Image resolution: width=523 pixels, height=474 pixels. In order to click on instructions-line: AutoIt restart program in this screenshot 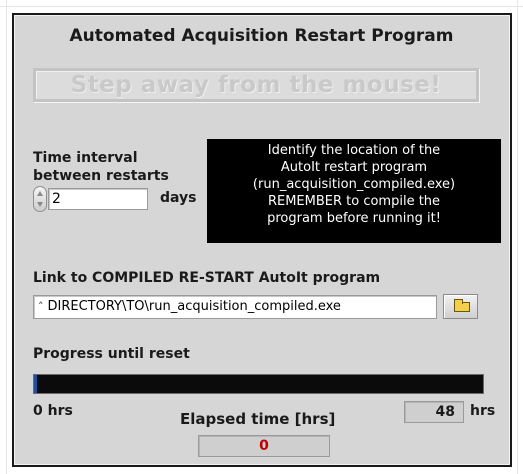, I will do `click(354, 167)`.